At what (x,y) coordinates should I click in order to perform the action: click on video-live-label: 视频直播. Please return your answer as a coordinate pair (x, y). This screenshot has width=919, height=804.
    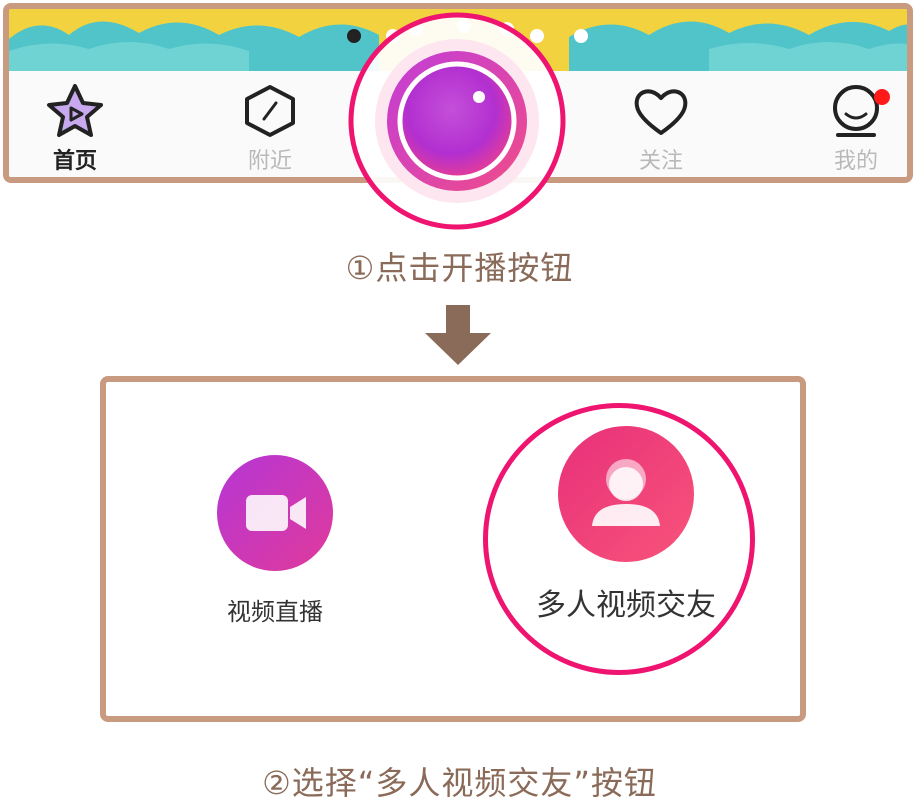
    Looking at the image, I should click on (275, 612).